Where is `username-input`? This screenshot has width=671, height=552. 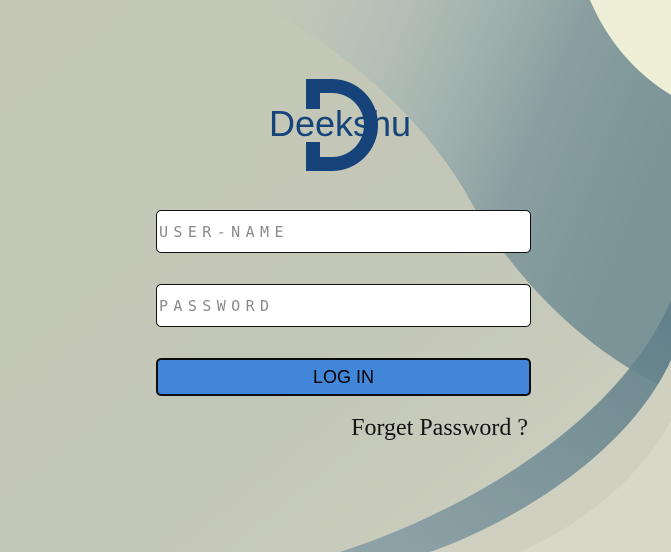 username-input is located at coordinates (343, 231).